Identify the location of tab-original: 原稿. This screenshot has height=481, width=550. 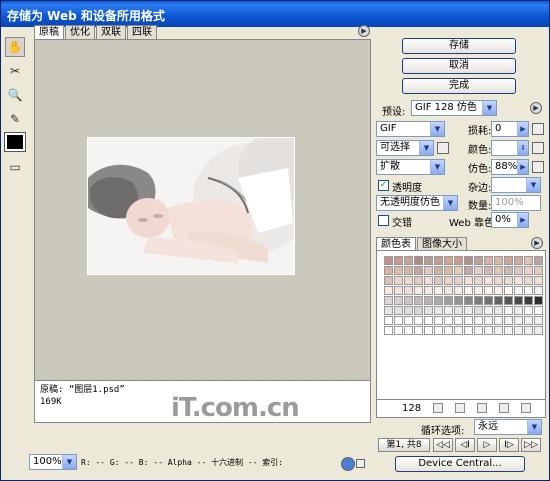
(49, 32).